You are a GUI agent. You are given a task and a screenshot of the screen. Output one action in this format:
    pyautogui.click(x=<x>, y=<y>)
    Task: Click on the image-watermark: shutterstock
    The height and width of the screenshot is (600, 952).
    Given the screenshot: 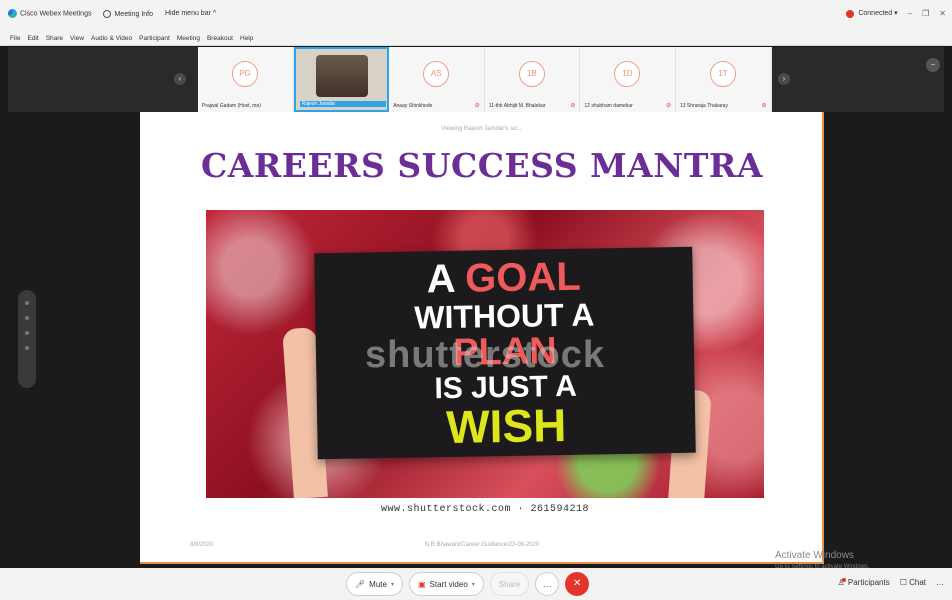 What is the action you would take?
    pyautogui.click(x=485, y=355)
    